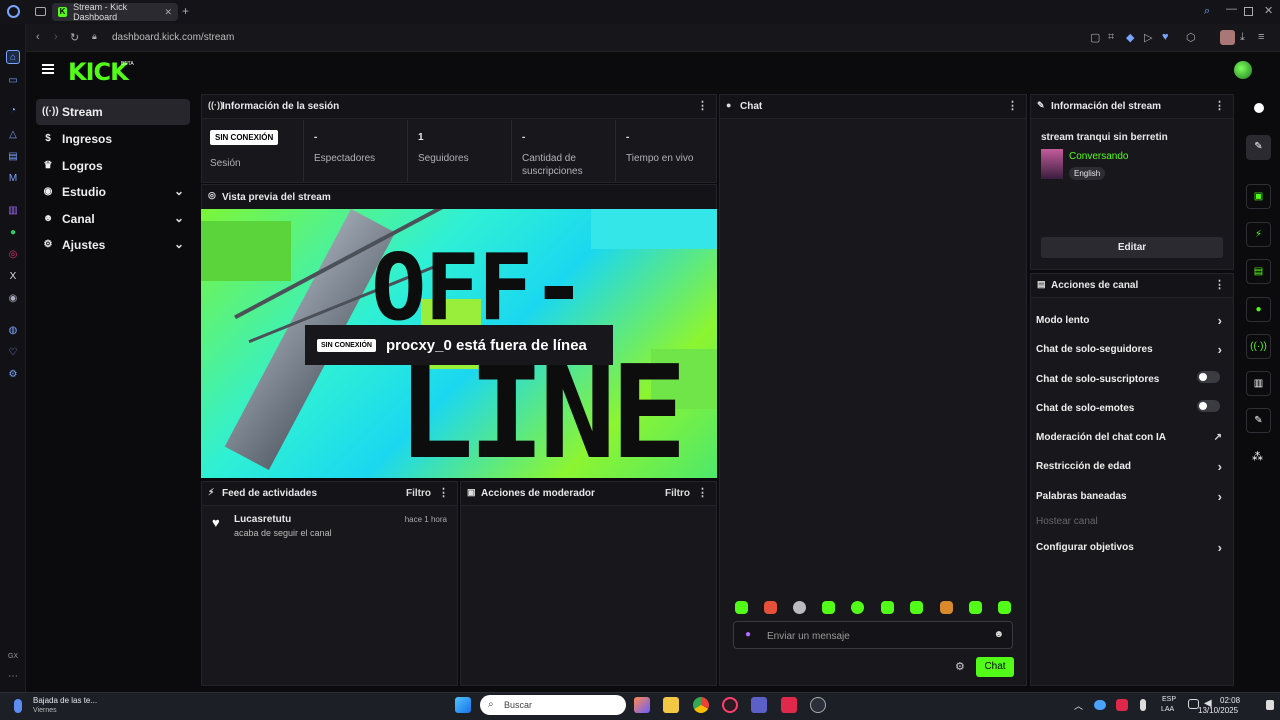  I want to click on copilot-icon, so click(642, 705).